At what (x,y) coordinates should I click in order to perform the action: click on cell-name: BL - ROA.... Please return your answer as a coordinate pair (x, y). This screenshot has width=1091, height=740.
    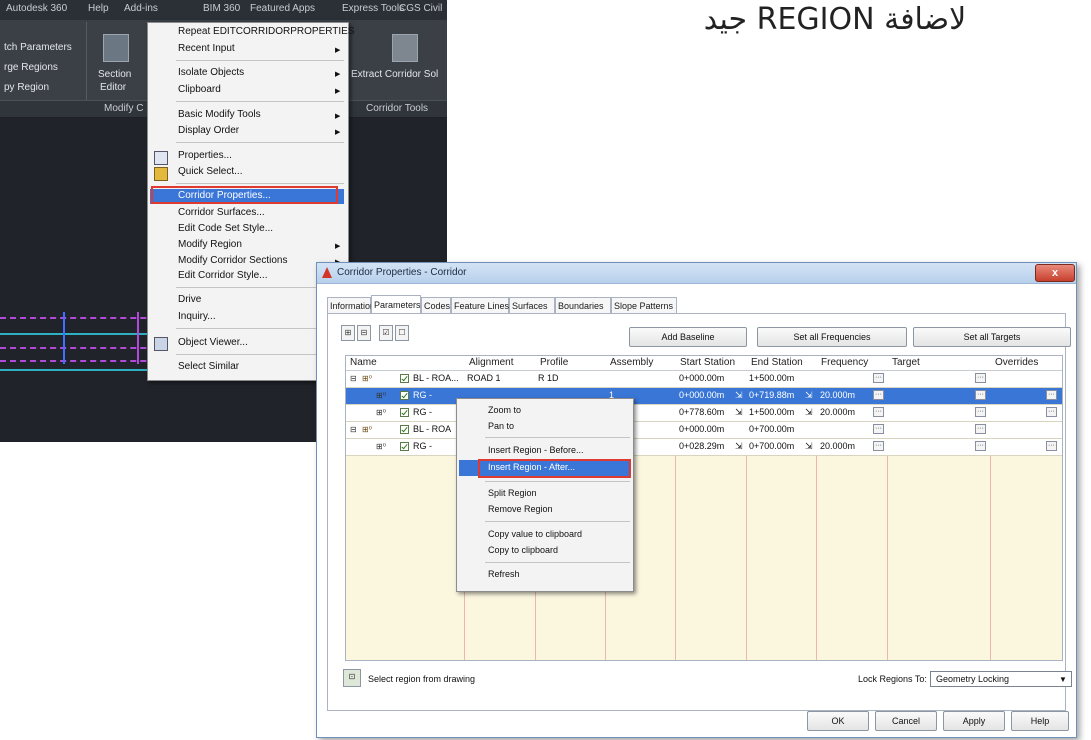
    Looking at the image, I should click on (436, 378).